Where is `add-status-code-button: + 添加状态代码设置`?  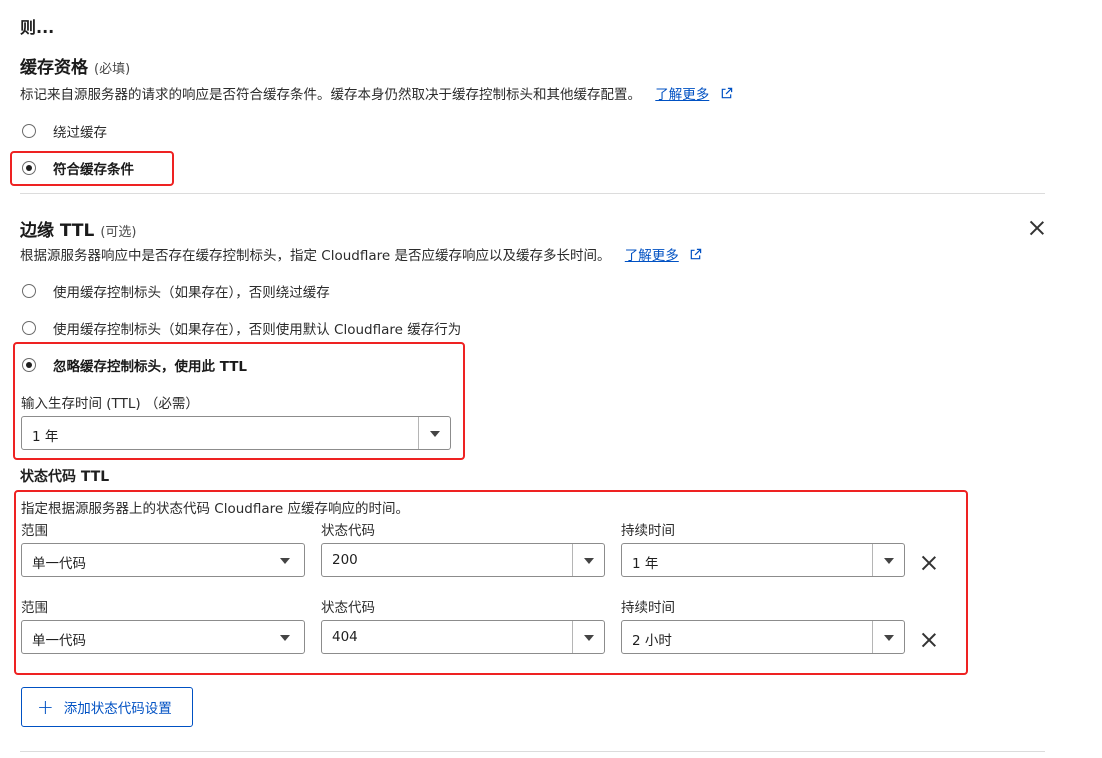
add-status-code-button: + 添加状态代码设置 is located at coordinates (107, 707).